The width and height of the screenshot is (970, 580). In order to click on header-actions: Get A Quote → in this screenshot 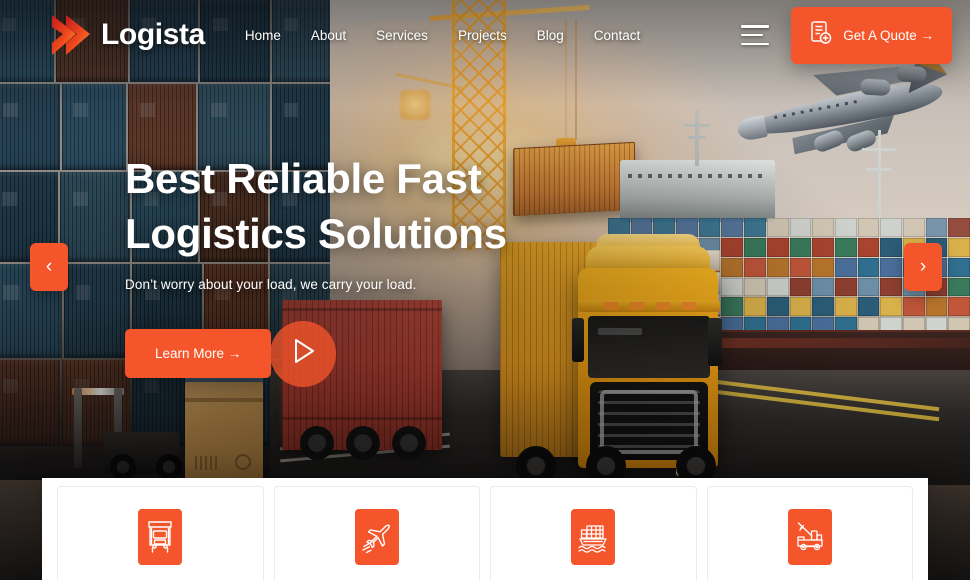, I will do `click(846, 35)`.